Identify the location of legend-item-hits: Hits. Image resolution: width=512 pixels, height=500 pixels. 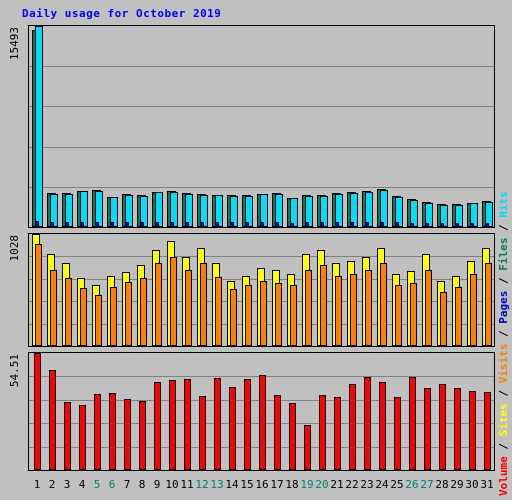
(503, 204).